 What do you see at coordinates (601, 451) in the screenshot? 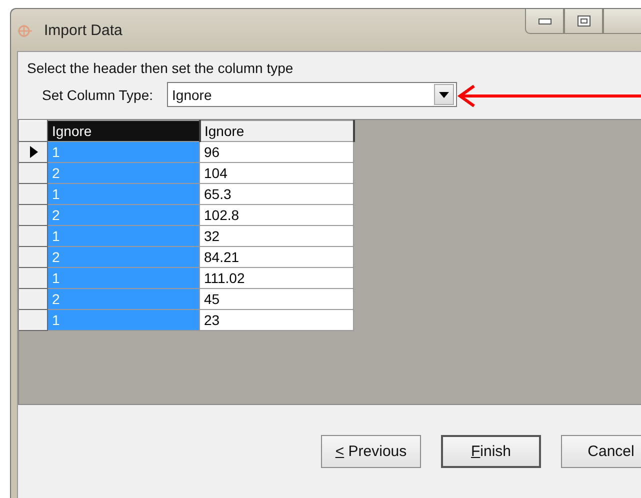
I see `wizard-button: Cancel` at bounding box center [601, 451].